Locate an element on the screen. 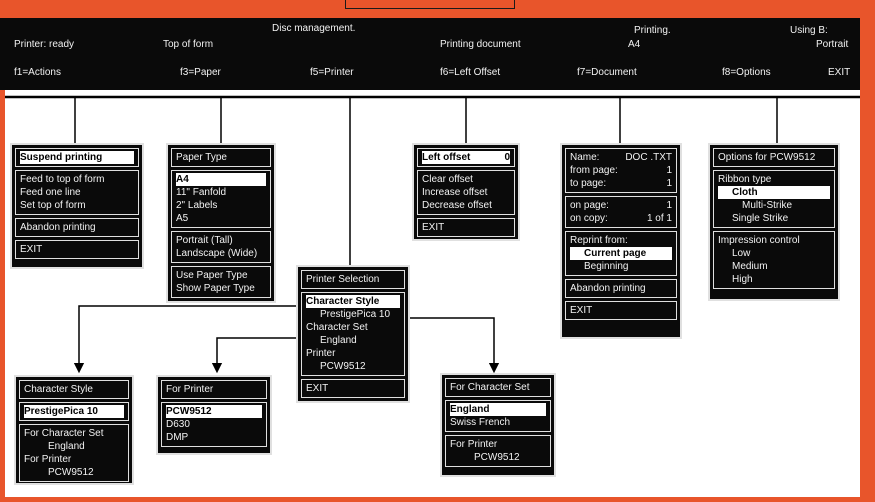  offset-exit-option: EXIT is located at coordinates (466, 227).